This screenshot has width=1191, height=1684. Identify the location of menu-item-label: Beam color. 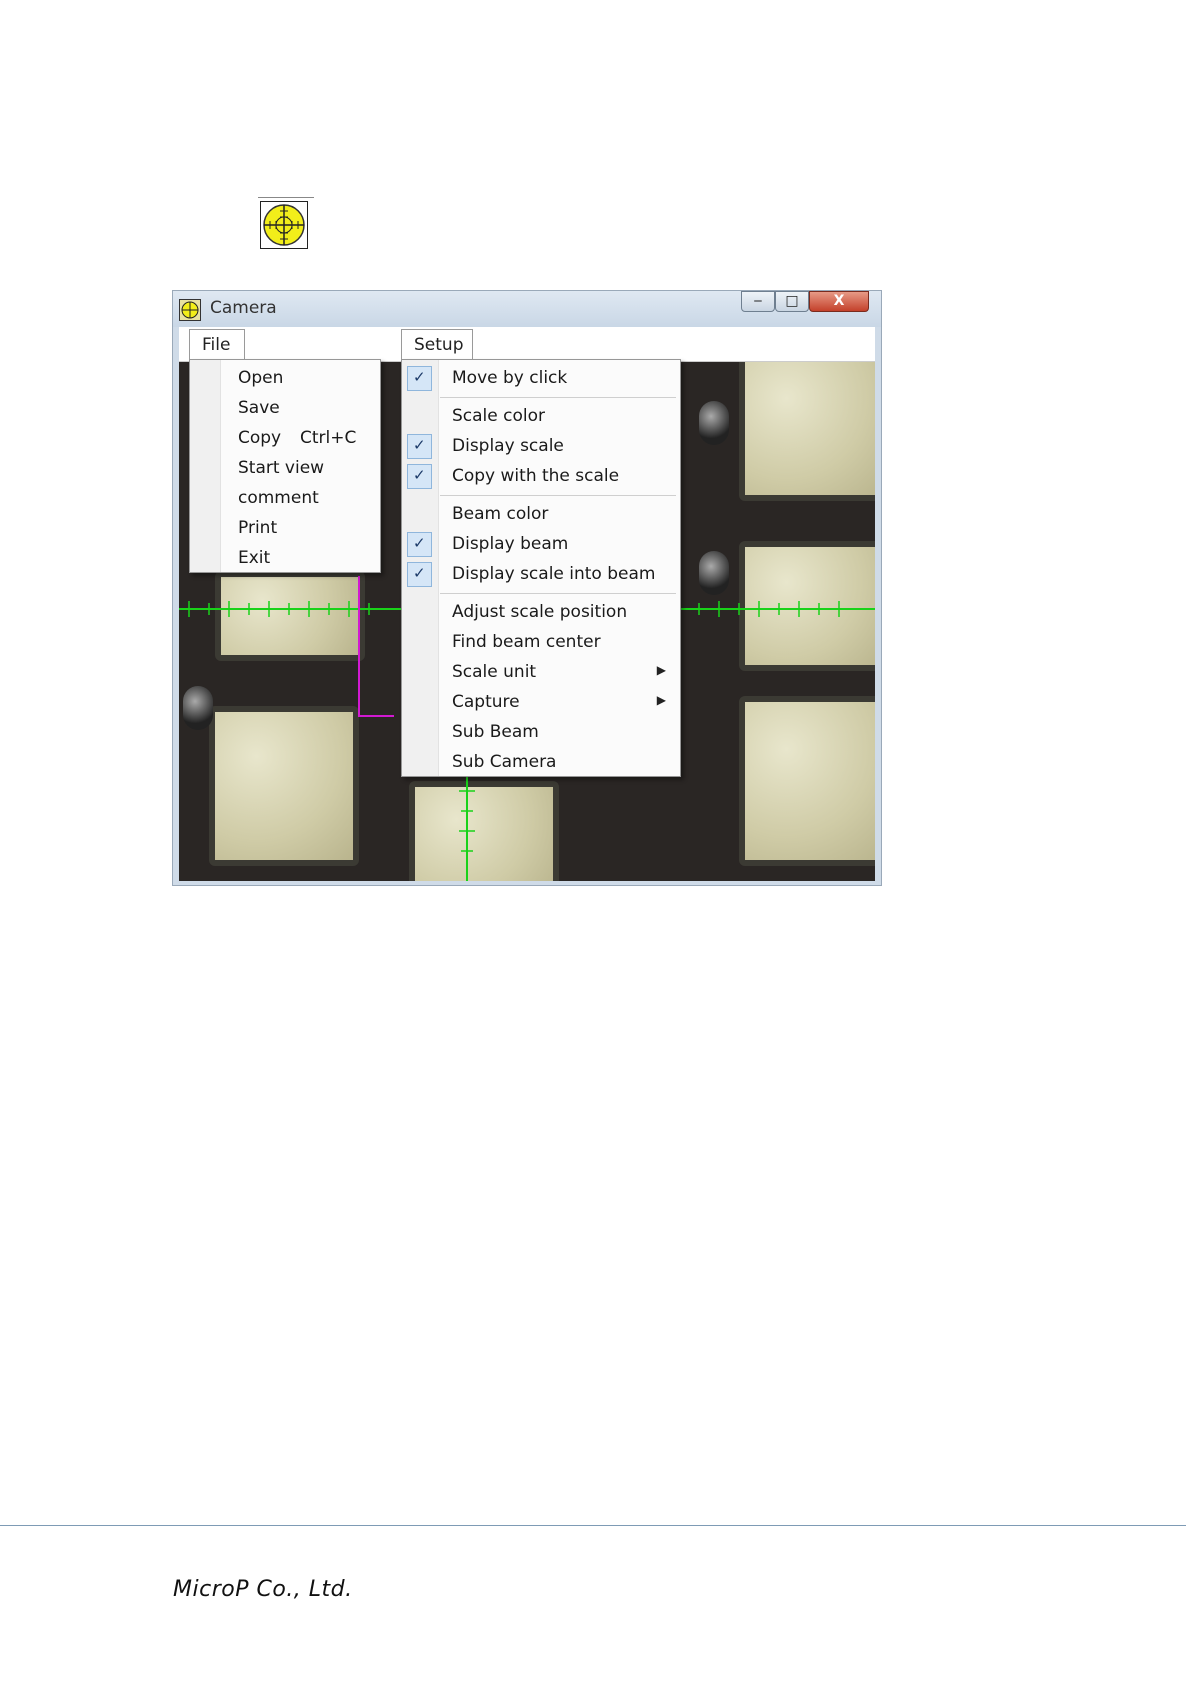
(500, 514).